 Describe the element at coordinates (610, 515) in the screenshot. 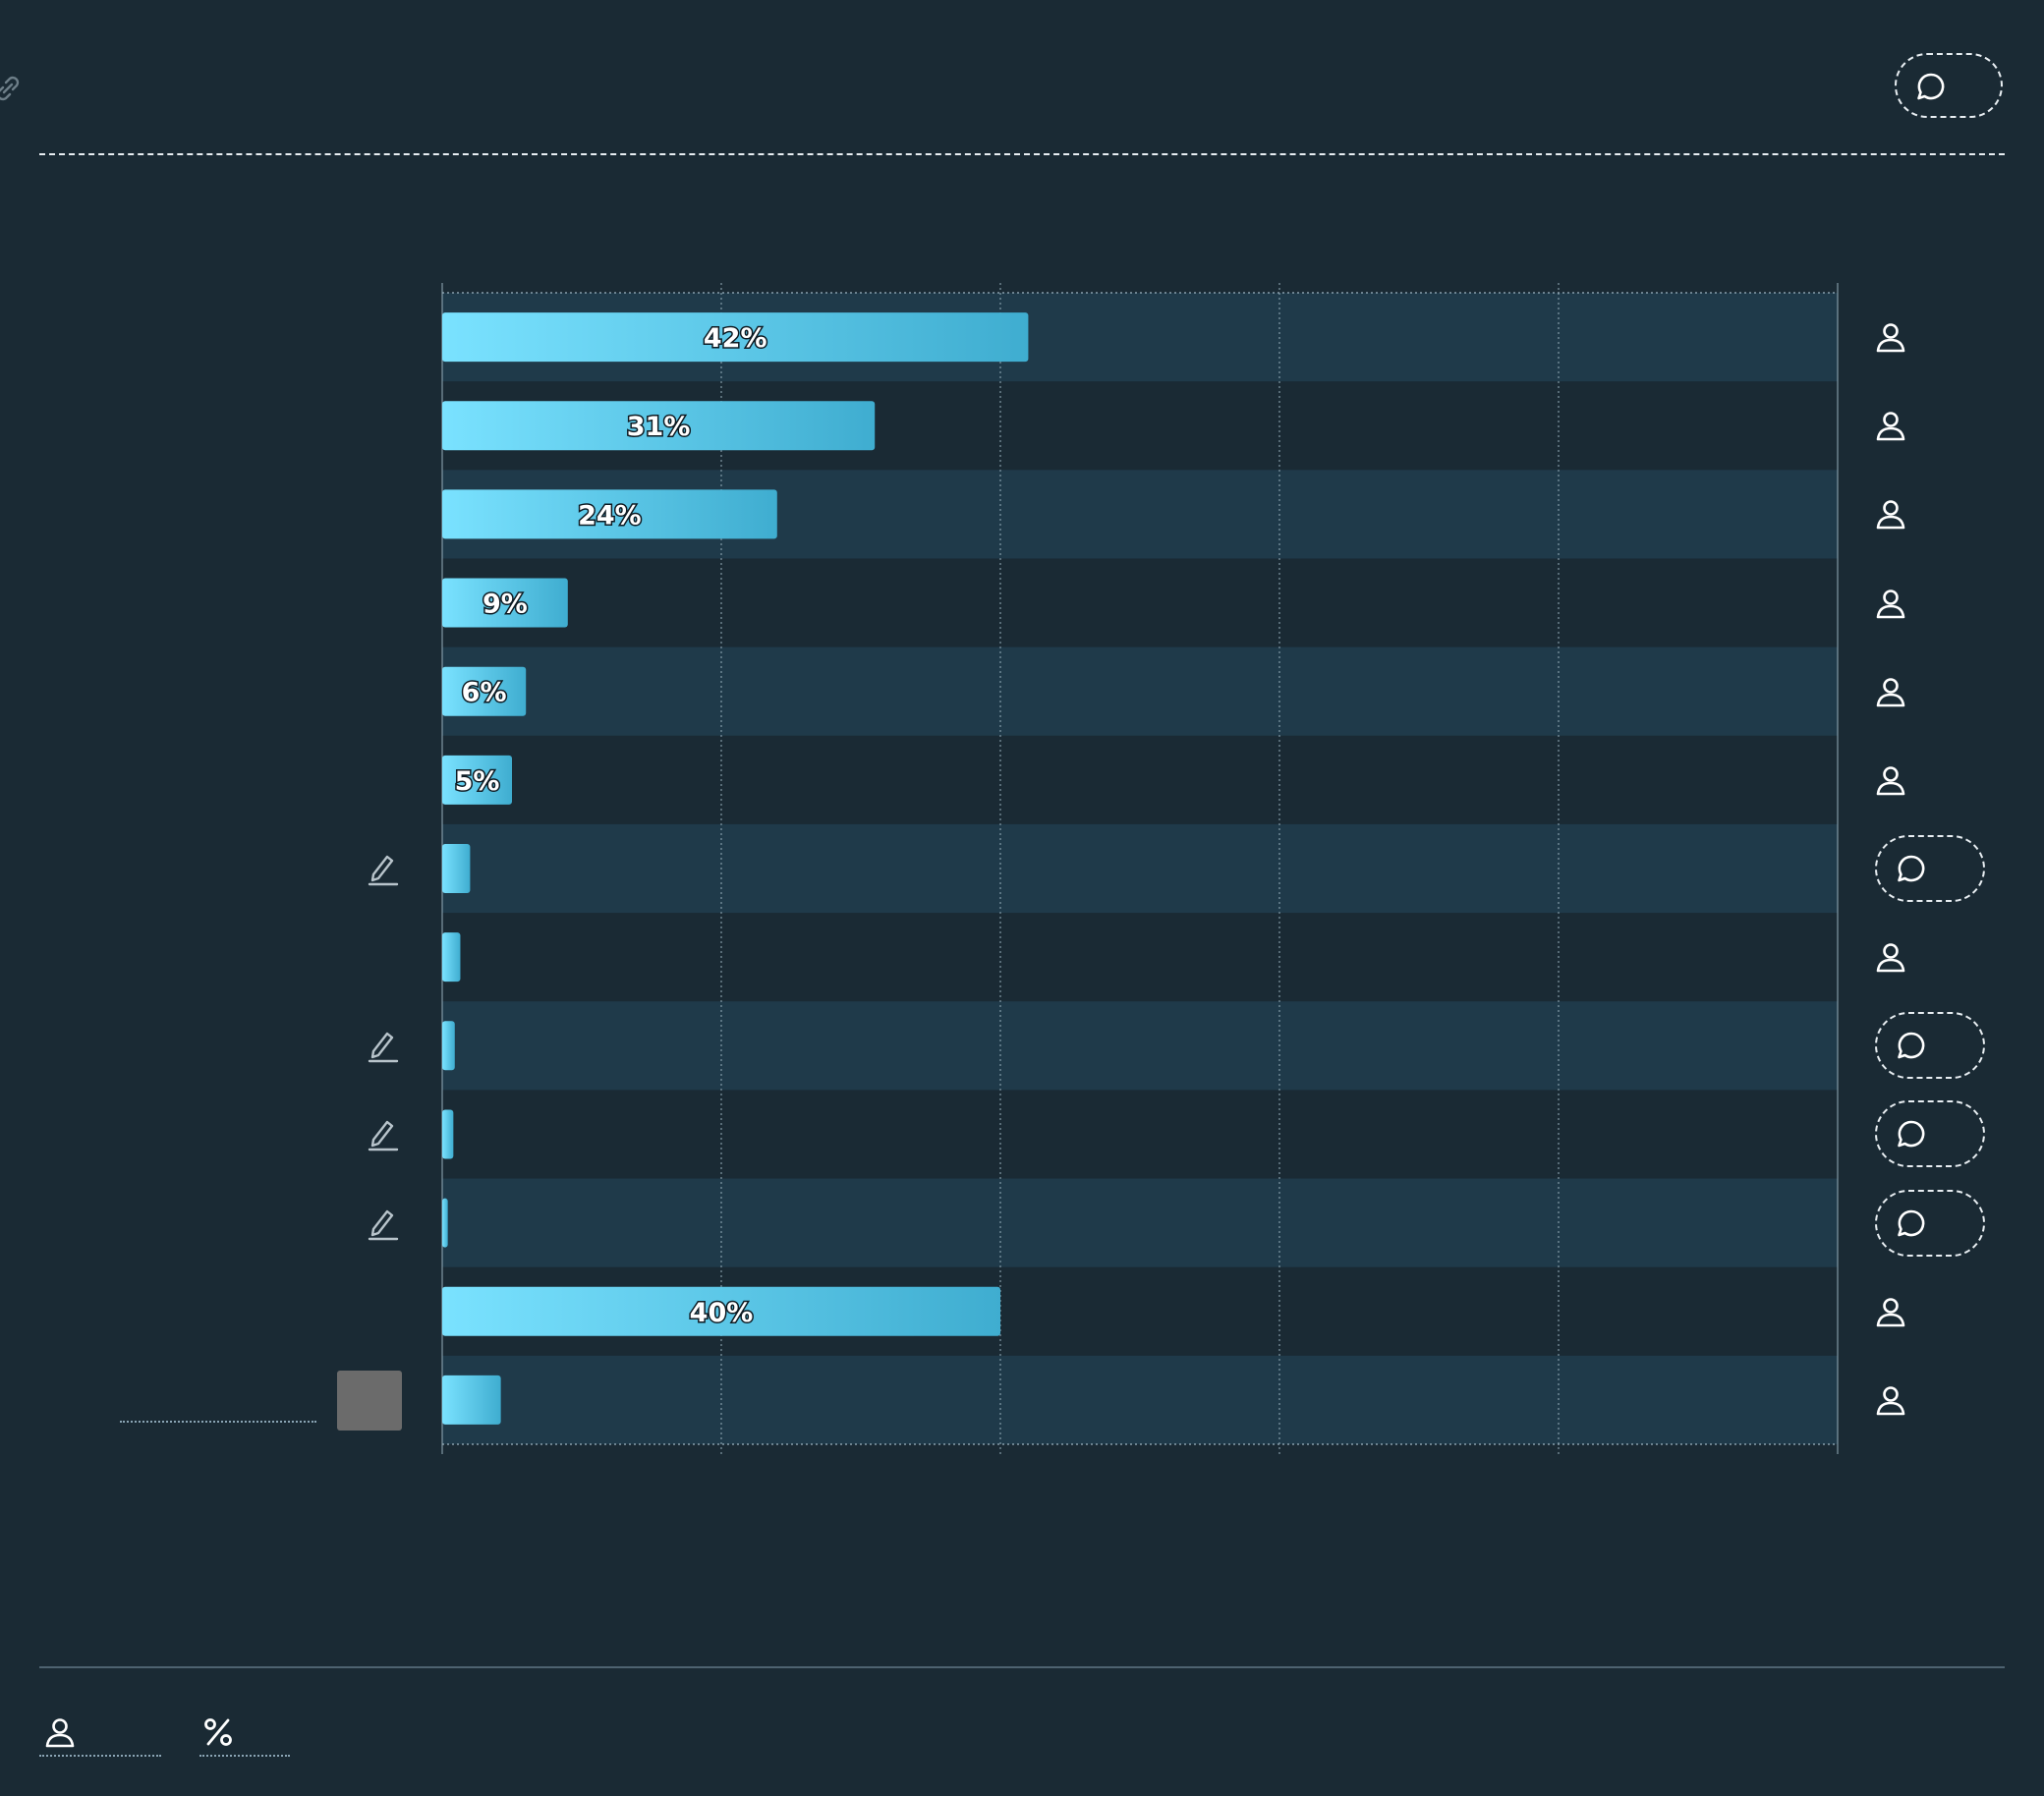

I see `data-label: 24%` at that location.